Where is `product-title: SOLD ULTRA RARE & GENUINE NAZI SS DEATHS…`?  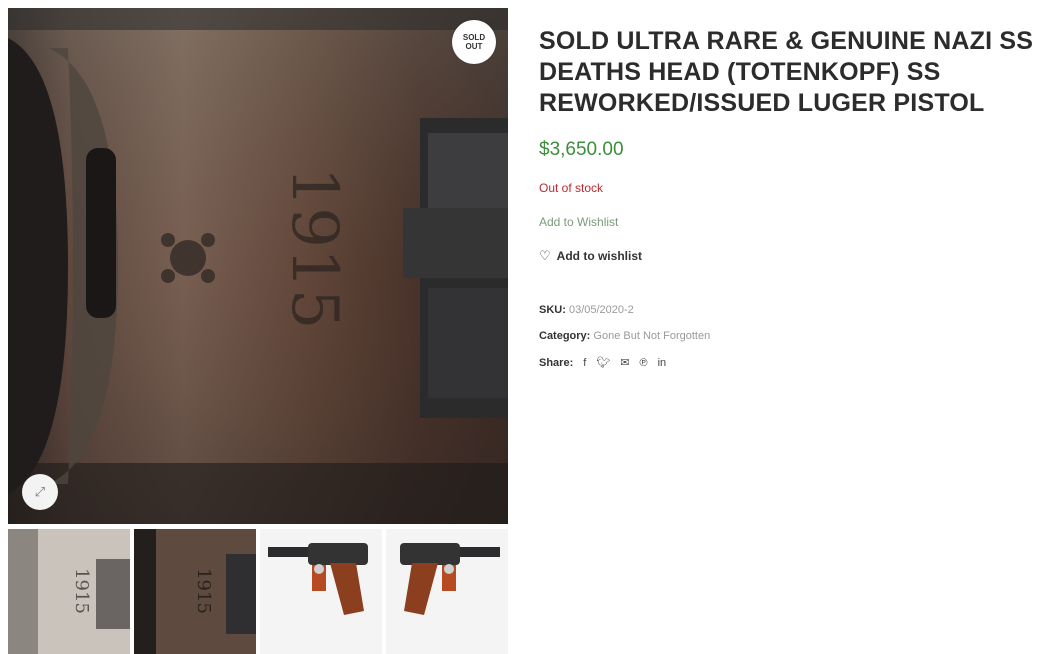 product-title: SOLD ULTRA RARE & GENUINE NAZI SS DEATHS… is located at coordinates (786, 72).